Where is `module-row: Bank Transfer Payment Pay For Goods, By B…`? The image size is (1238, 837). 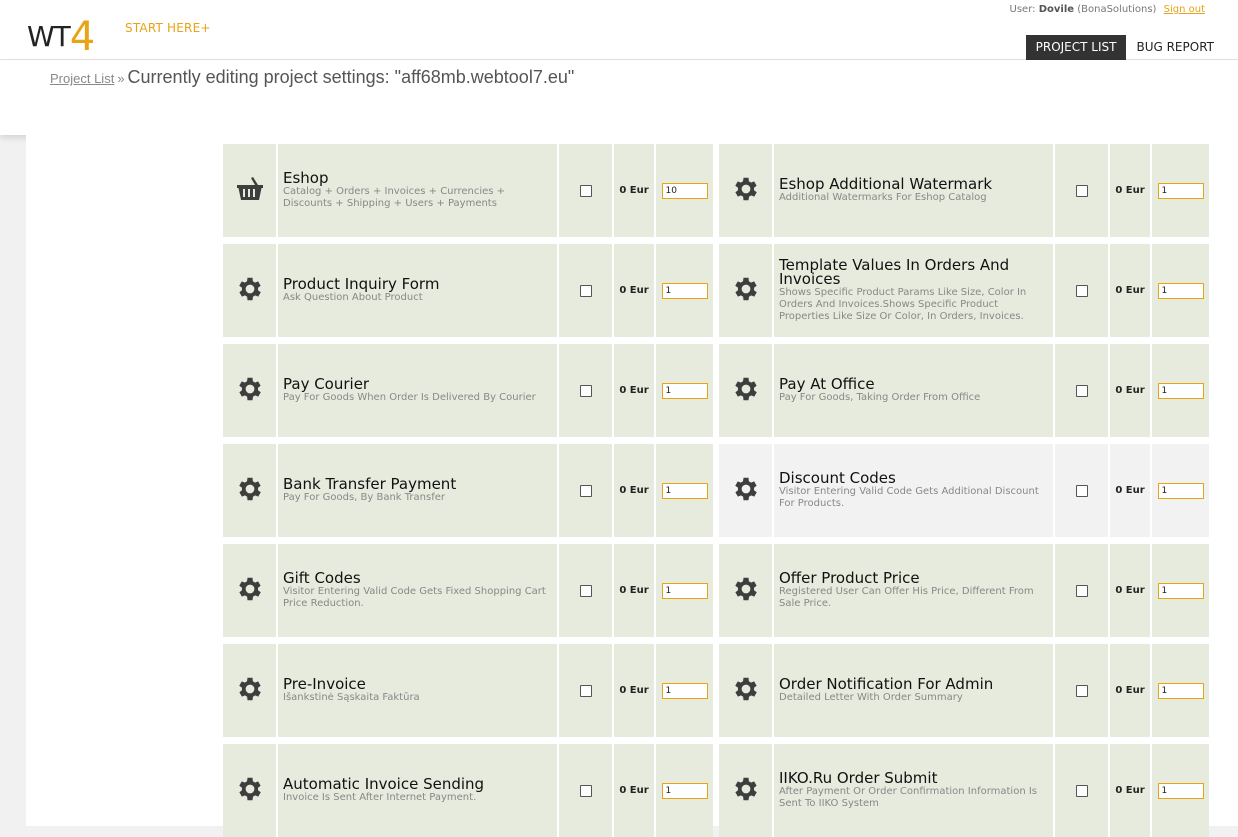 module-row: Bank Transfer Payment Pay For Goods, By B… is located at coordinates (468, 490).